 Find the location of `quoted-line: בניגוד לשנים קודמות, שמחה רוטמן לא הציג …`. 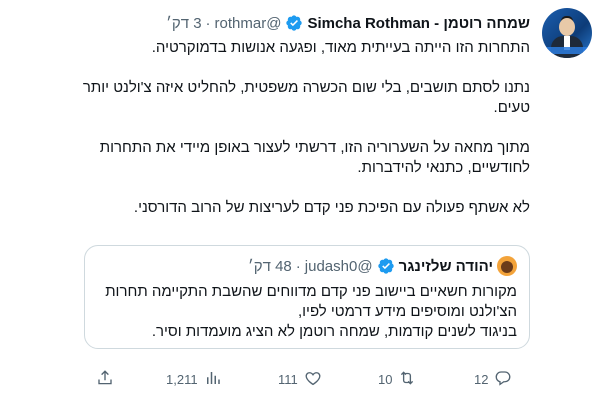

quoted-line: בניגוד לשנים קודמות, שמחה רוטמן לא הציג … is located at coordinates (334, 331).